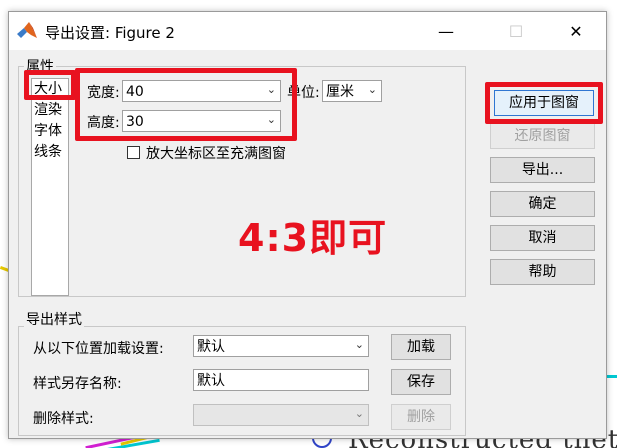  What do you see at coordinates (542, 238) in the screenshot?
I see `cancel-button: 取消` at bounding box center [542, 238].